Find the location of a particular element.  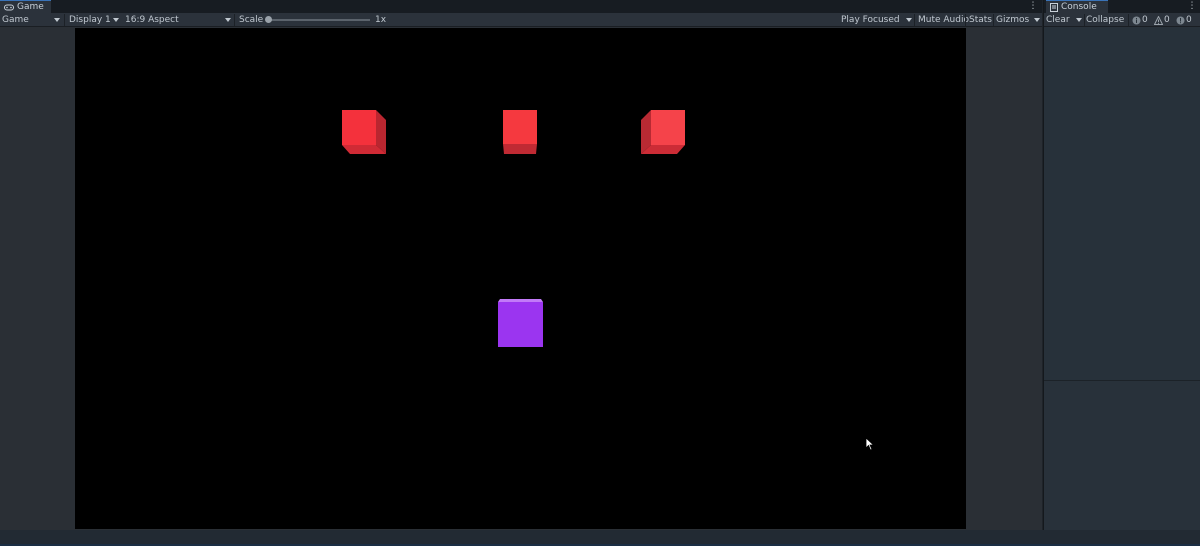

clear-label: Clear is located at coordinates (1058, 20).